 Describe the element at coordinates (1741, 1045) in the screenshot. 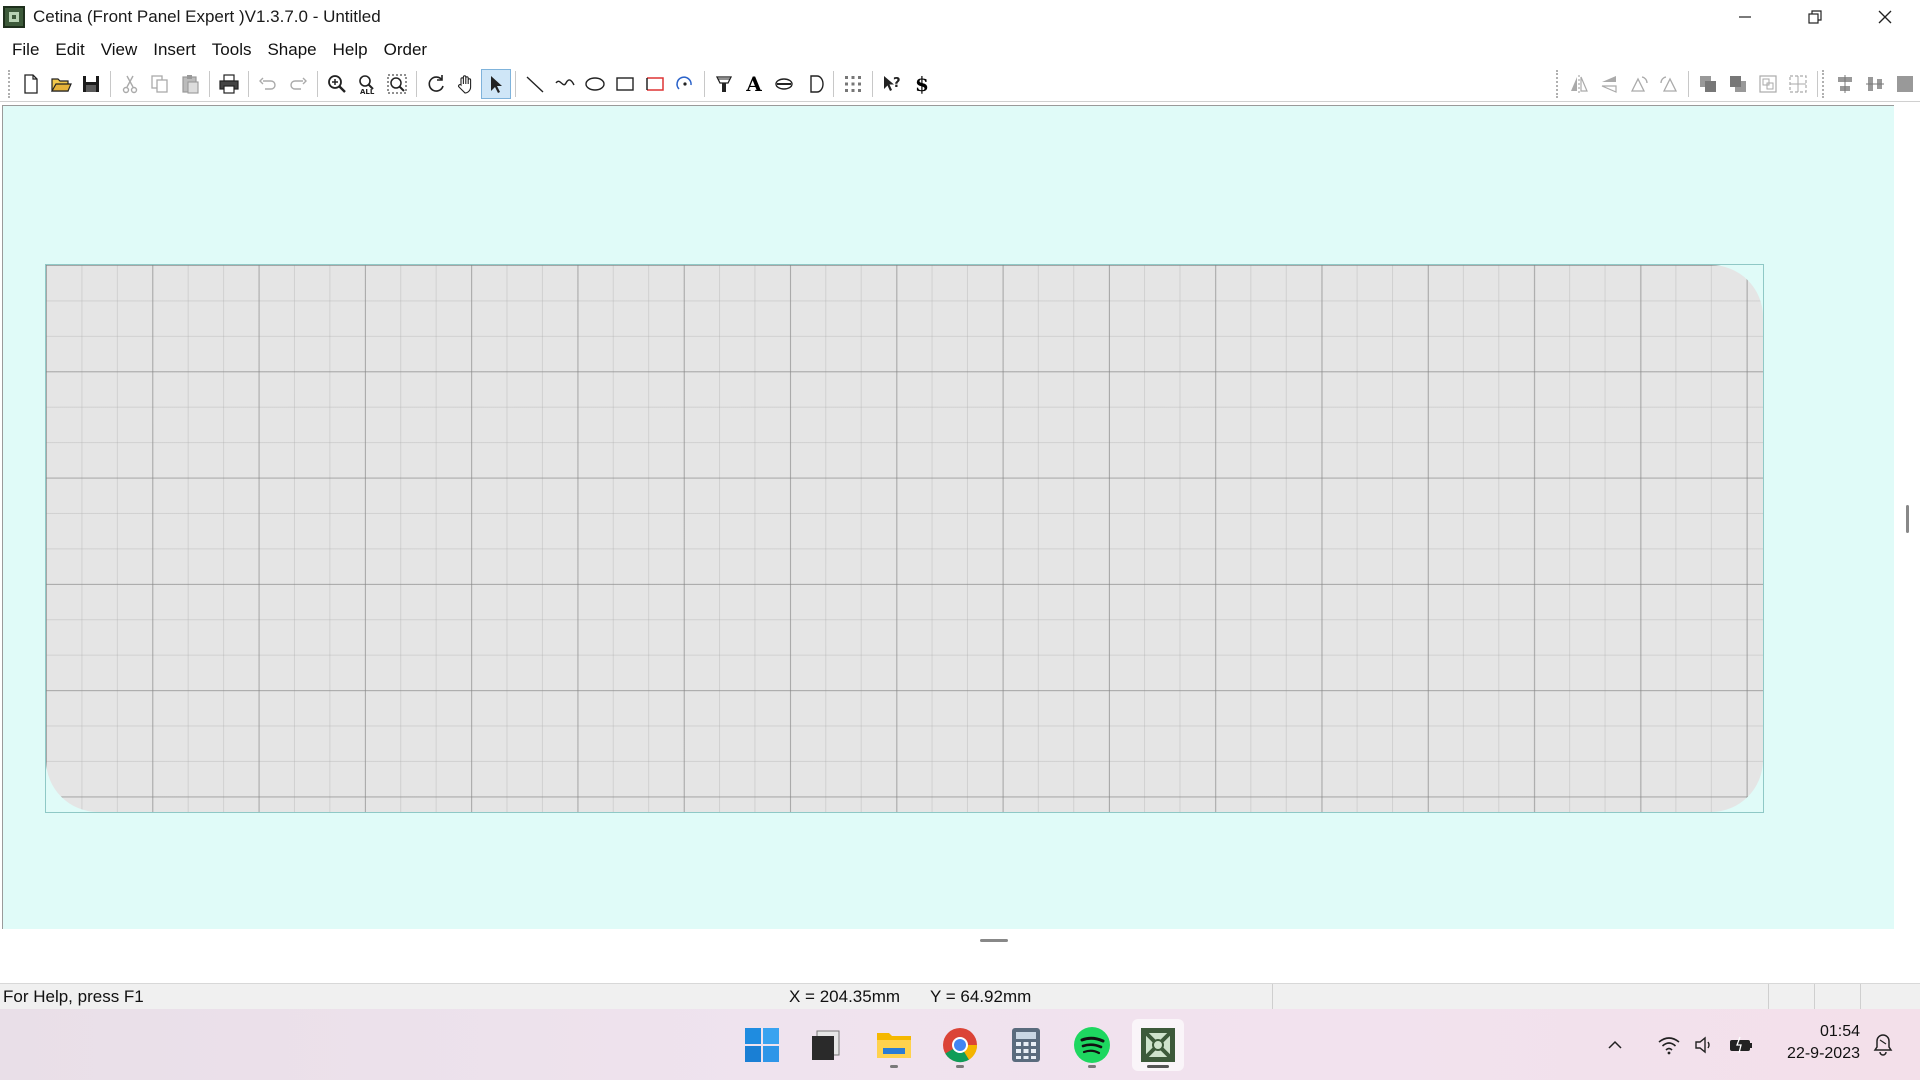

I see `battery-button` at that location.